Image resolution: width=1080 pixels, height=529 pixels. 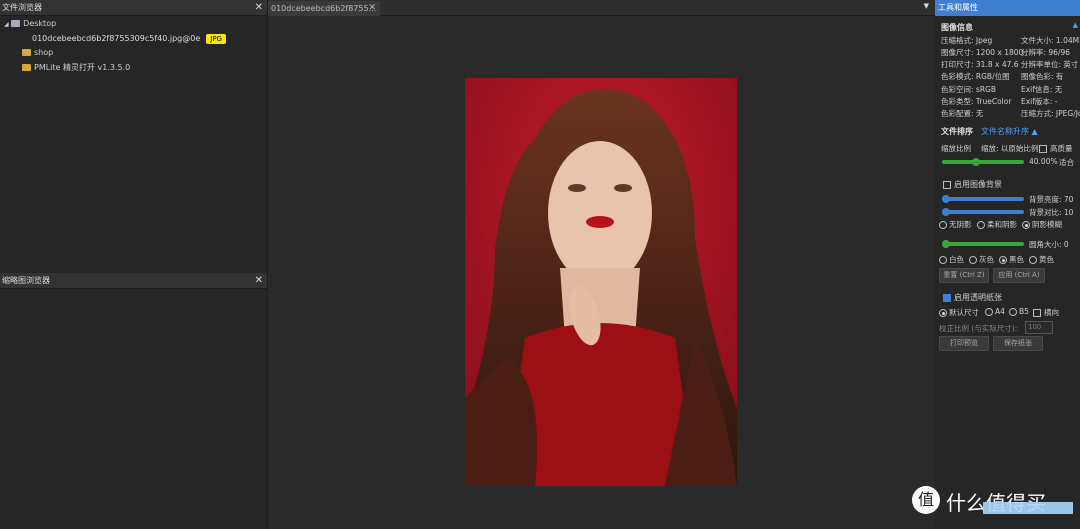 What do you see at coordinates (968, 89) in the screenshot?
I see `info-left-4: 色彩空间: sRGB` at bounding box center [968, 89].